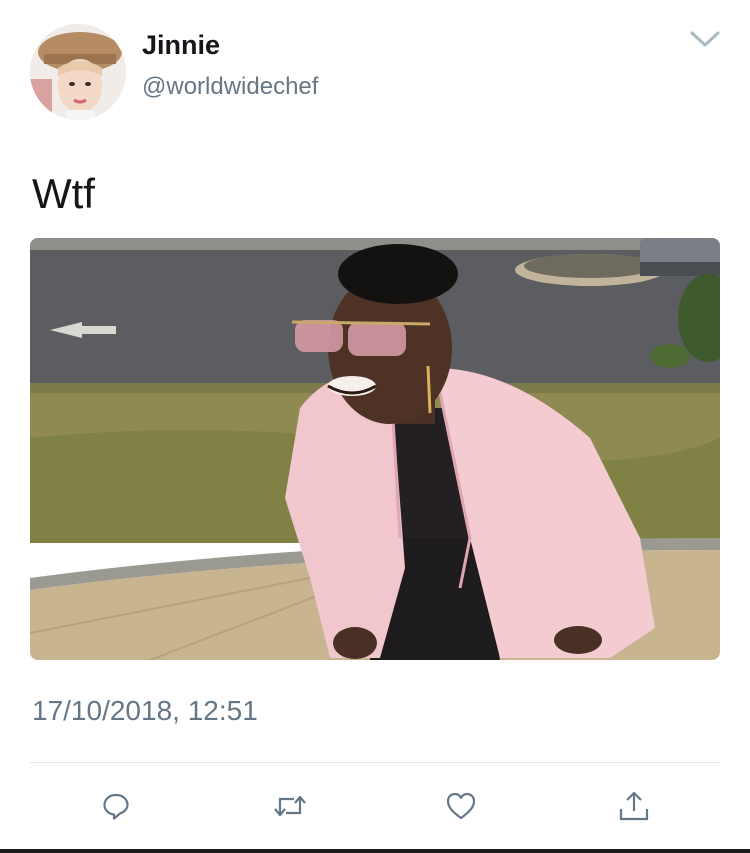 The width and height of the screenshot is (750, 853). What do you see at coordinates (230, 87) in the screenshot?
I see `author-handle: @worldwidechef` at bounding box center [230, 87].